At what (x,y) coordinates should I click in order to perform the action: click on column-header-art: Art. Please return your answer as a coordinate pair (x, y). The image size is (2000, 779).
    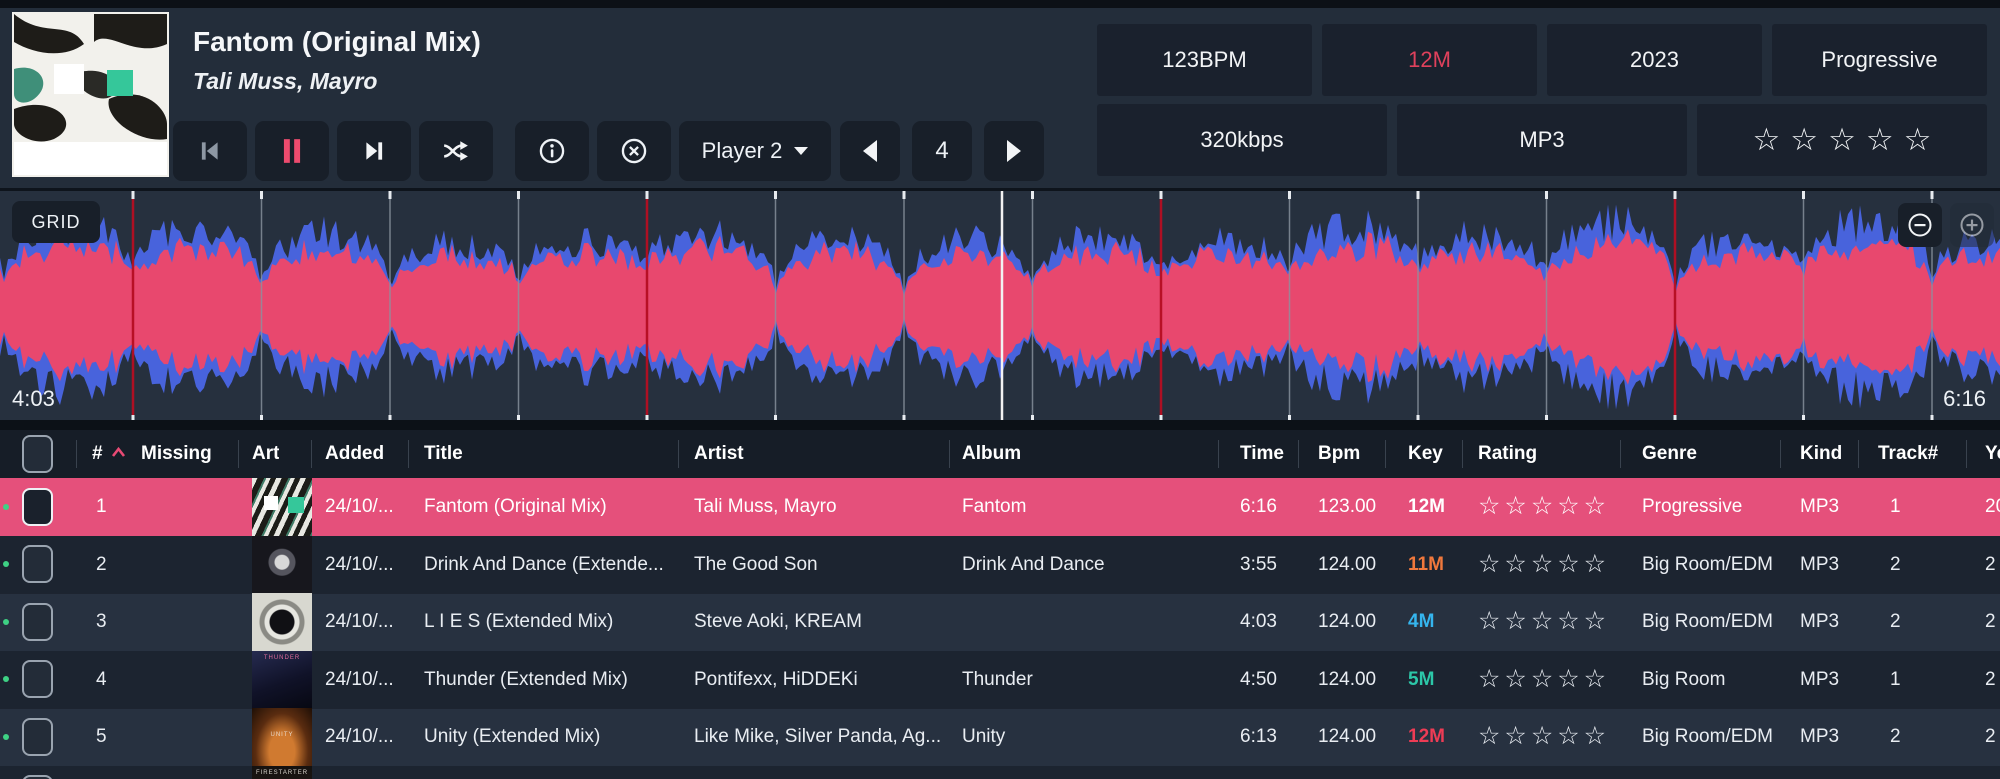
    Looking at the image, I should click on (265, 454).